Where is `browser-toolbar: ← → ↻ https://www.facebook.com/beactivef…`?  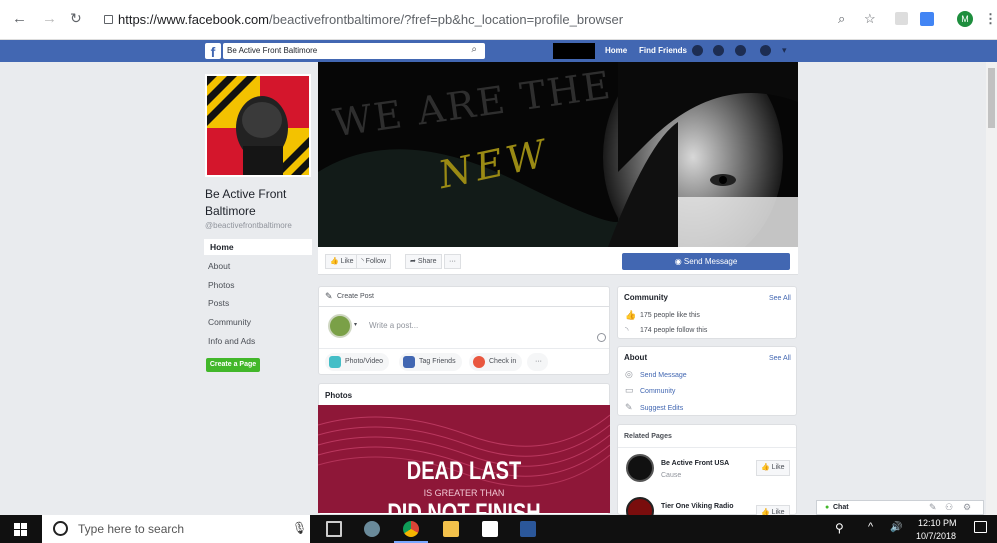 browser-toolbar: ← → ↻ https://www.facebook.com/beactivef… is located at coordinates (498, 20).